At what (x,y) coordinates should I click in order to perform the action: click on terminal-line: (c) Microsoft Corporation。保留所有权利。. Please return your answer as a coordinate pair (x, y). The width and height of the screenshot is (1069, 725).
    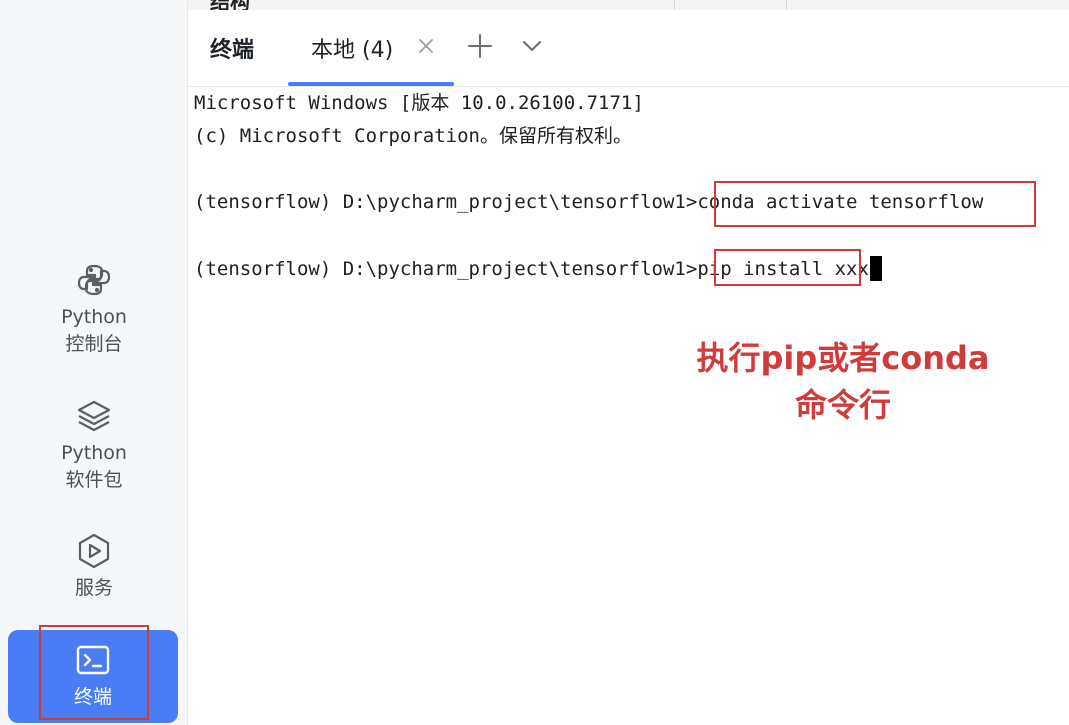
    Looking at the image, I should click on (413, 136).